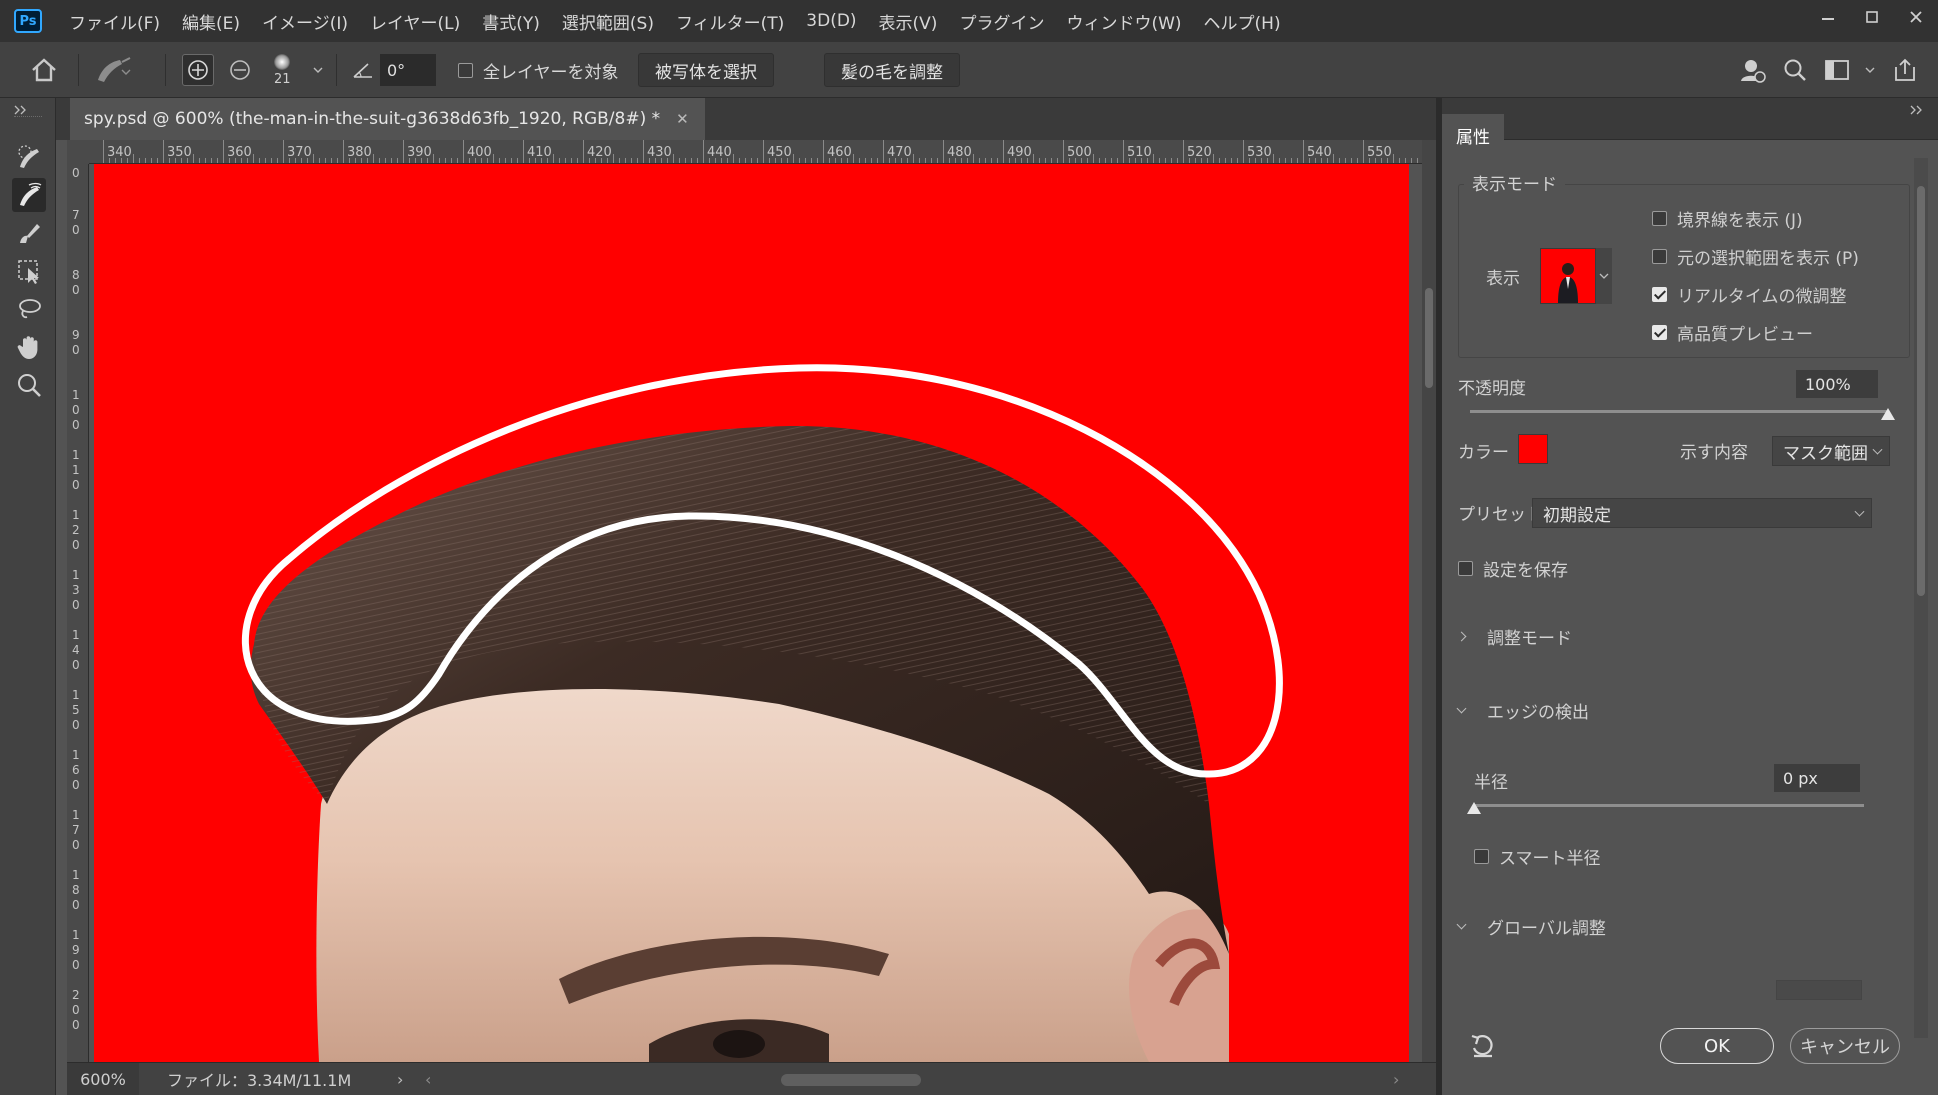  Describe the element at coordinates (1872, 17) in the screenshot. I see `maximize-icon` at that location.